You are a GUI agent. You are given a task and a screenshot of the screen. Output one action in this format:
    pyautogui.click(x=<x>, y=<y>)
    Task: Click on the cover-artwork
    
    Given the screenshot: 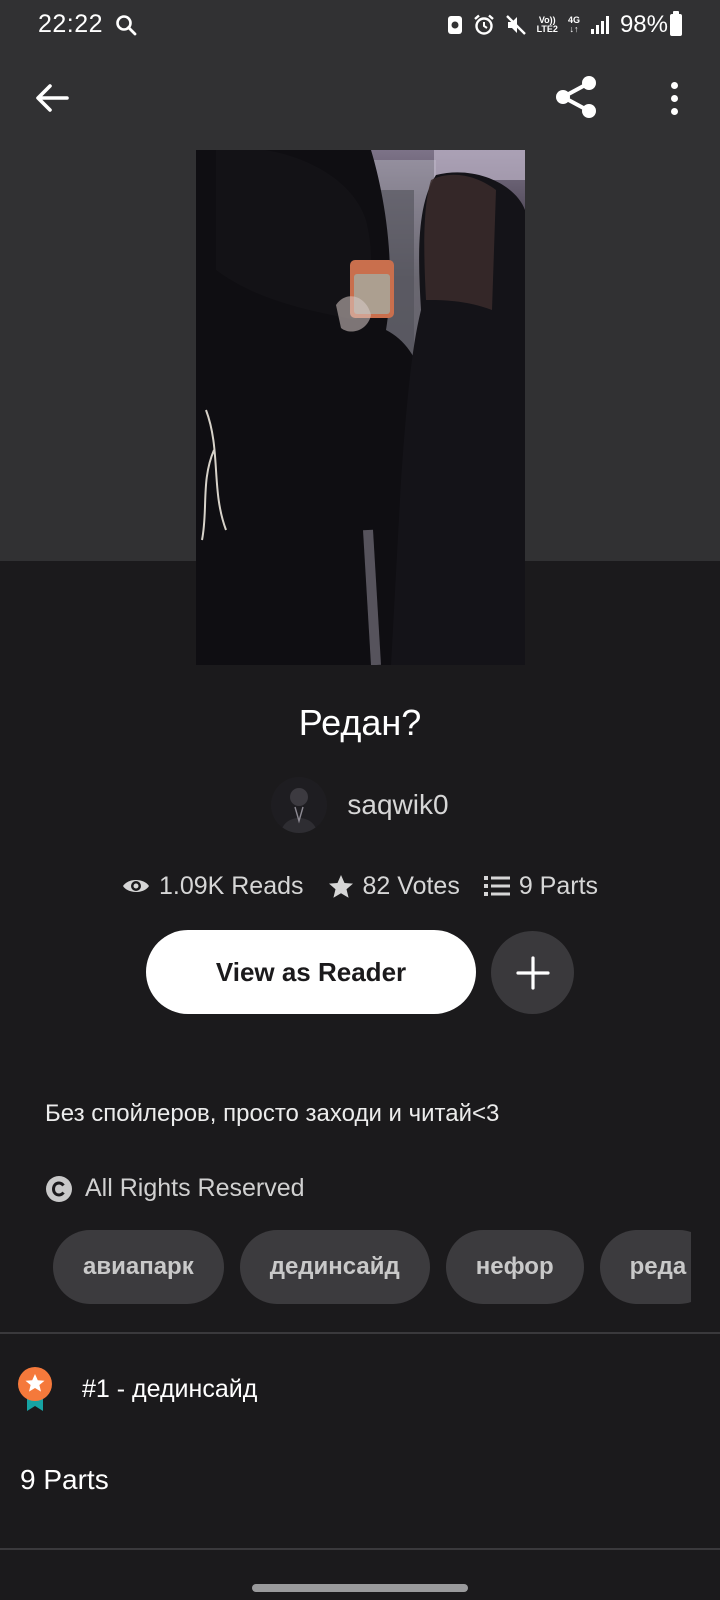 What is the action you would take?
    pyautogui.click(x=360, y=407)
    